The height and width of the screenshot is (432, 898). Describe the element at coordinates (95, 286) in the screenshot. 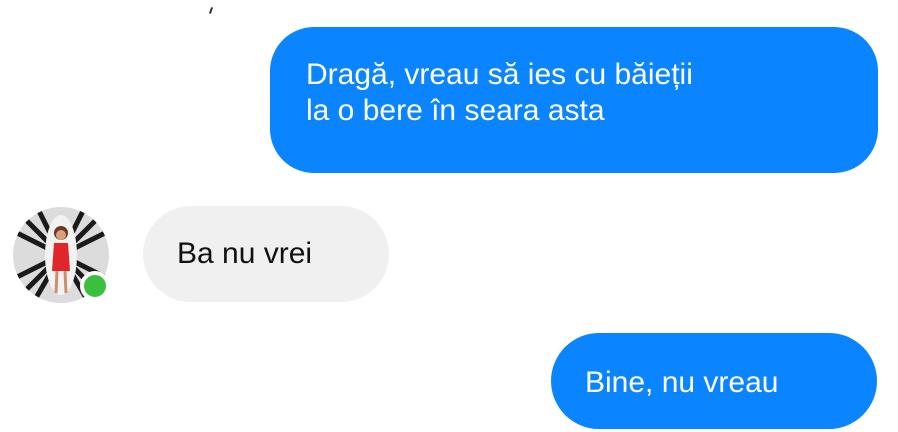

I see `online-dot-icon` at that location.